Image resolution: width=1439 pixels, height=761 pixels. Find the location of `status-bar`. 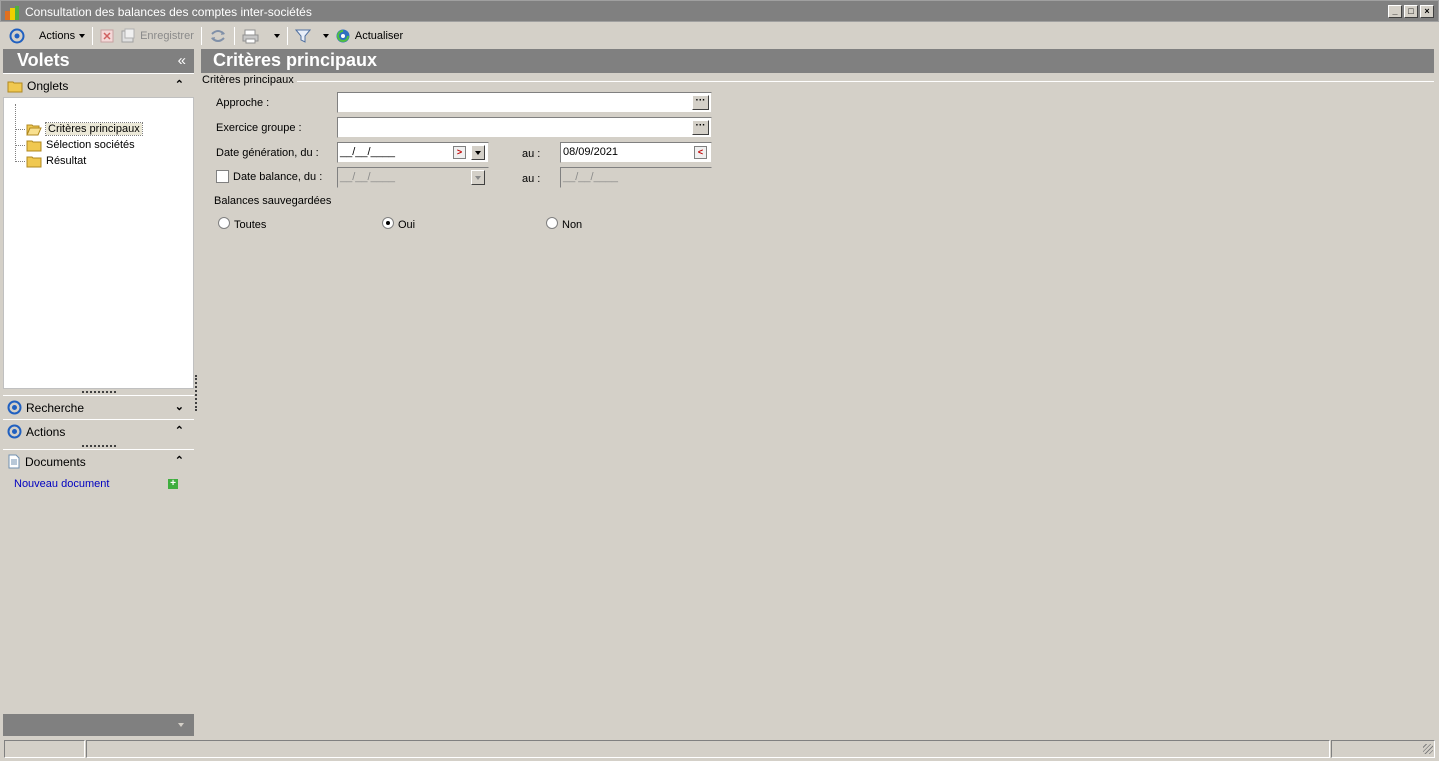

status-bar is located at coordinates (719, 749).